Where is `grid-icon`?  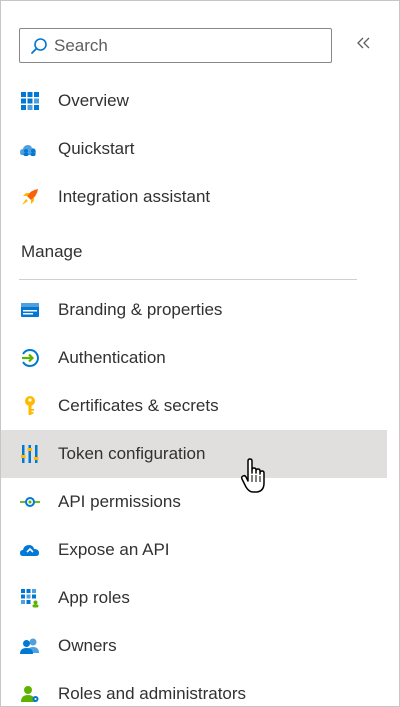
grid-icon is located at coordinates (30, 101).